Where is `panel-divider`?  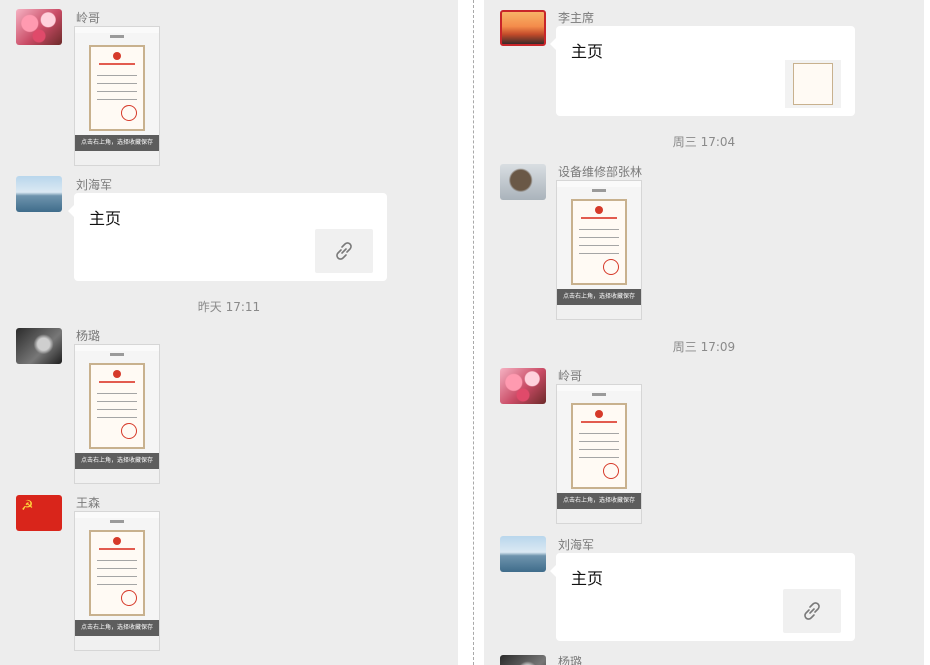
panel-divider is located at coordinates (473, 332).